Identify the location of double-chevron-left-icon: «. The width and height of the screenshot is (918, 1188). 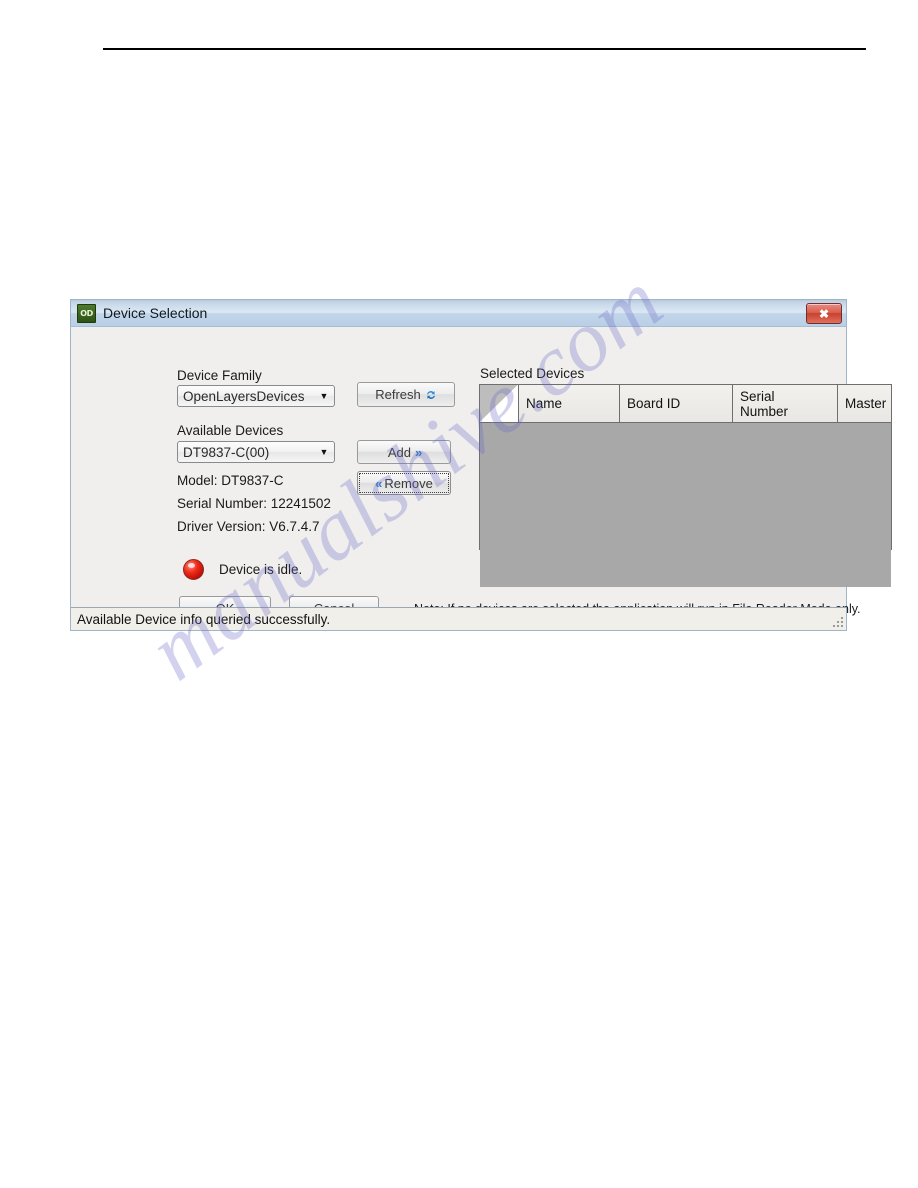
(378, 483).